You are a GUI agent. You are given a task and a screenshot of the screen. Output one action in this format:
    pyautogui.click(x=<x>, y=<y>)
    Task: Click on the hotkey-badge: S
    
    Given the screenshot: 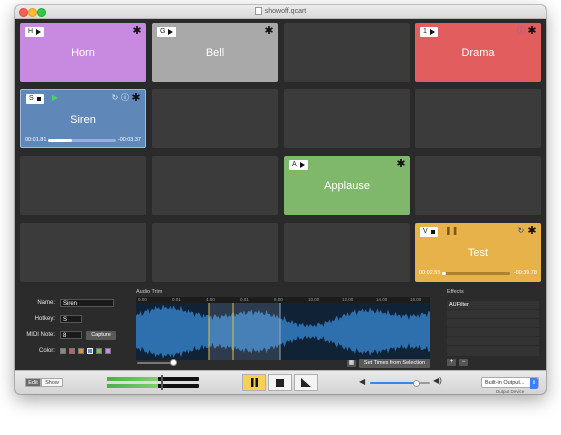 What is the action you would take?
    pyautogui.click(x=35, y=99)
    